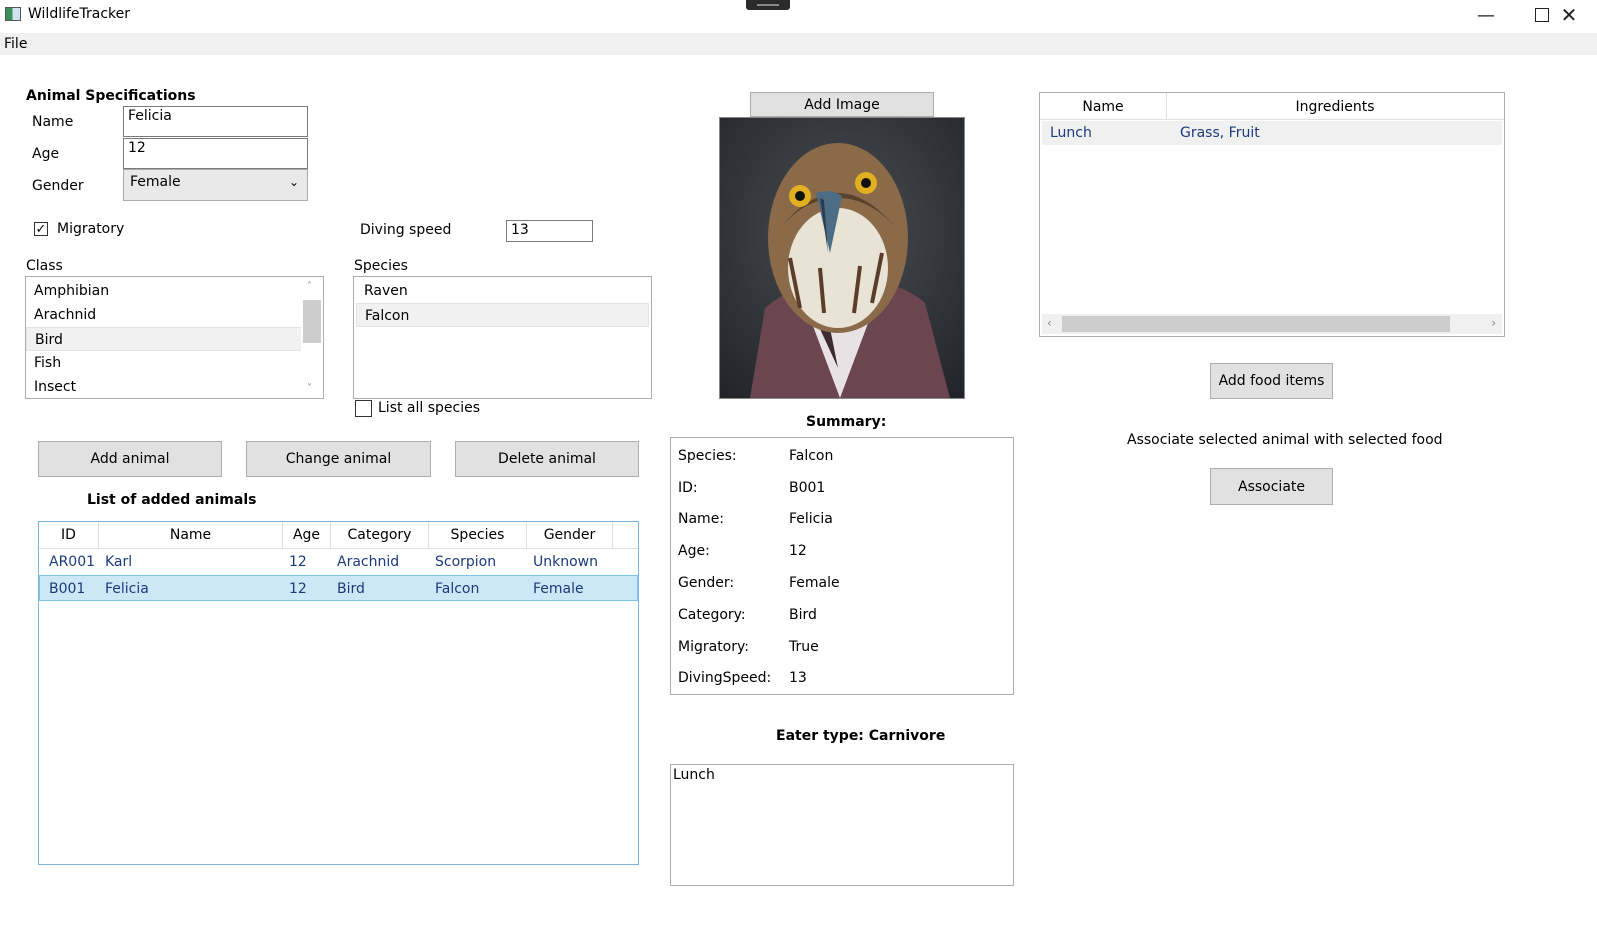 This screenshot has width=1597, height=949. I want to click on summary-row-id: ID: B001, so click(752, 487).